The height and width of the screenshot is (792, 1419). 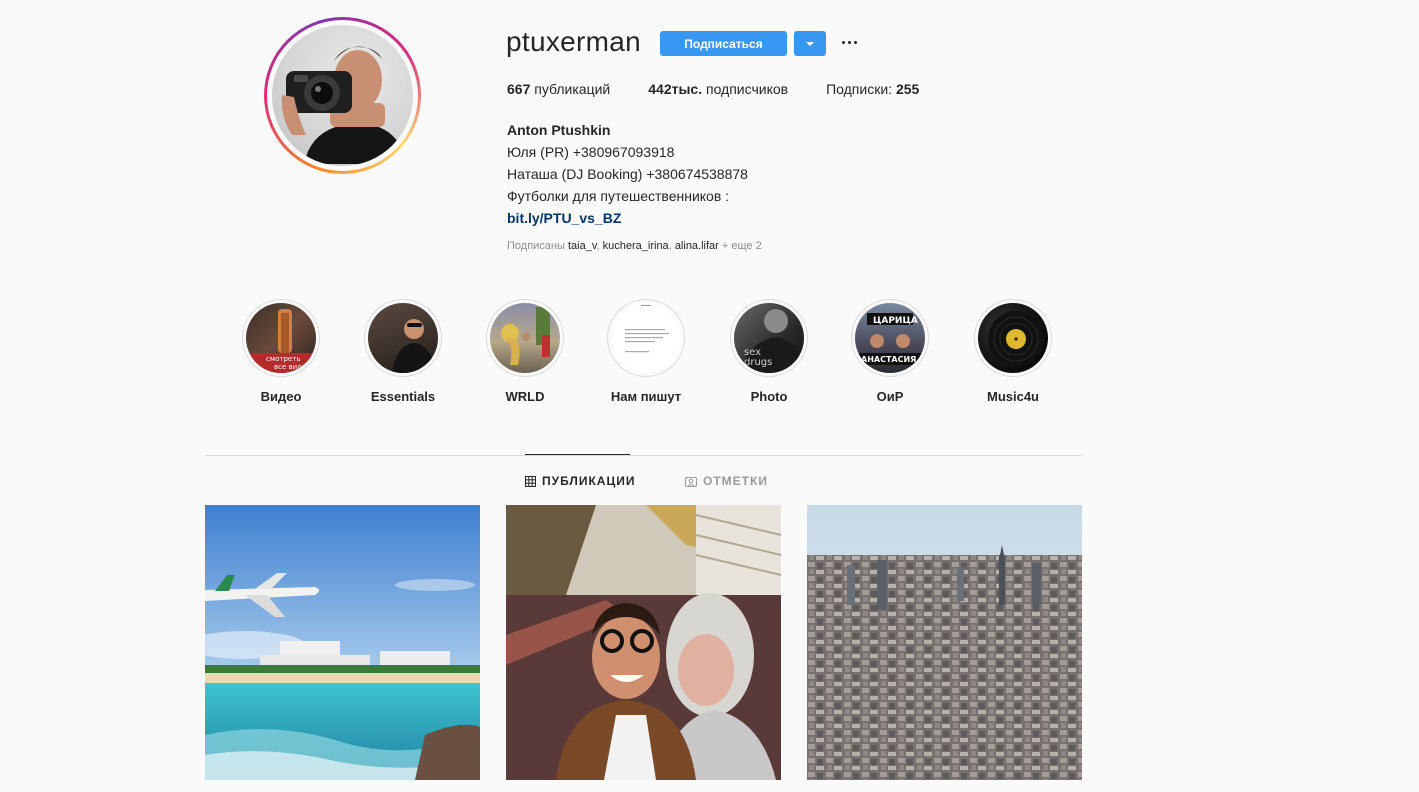 I want to click on highlight-cover-text: смотреть, so click(x=283, y=359).